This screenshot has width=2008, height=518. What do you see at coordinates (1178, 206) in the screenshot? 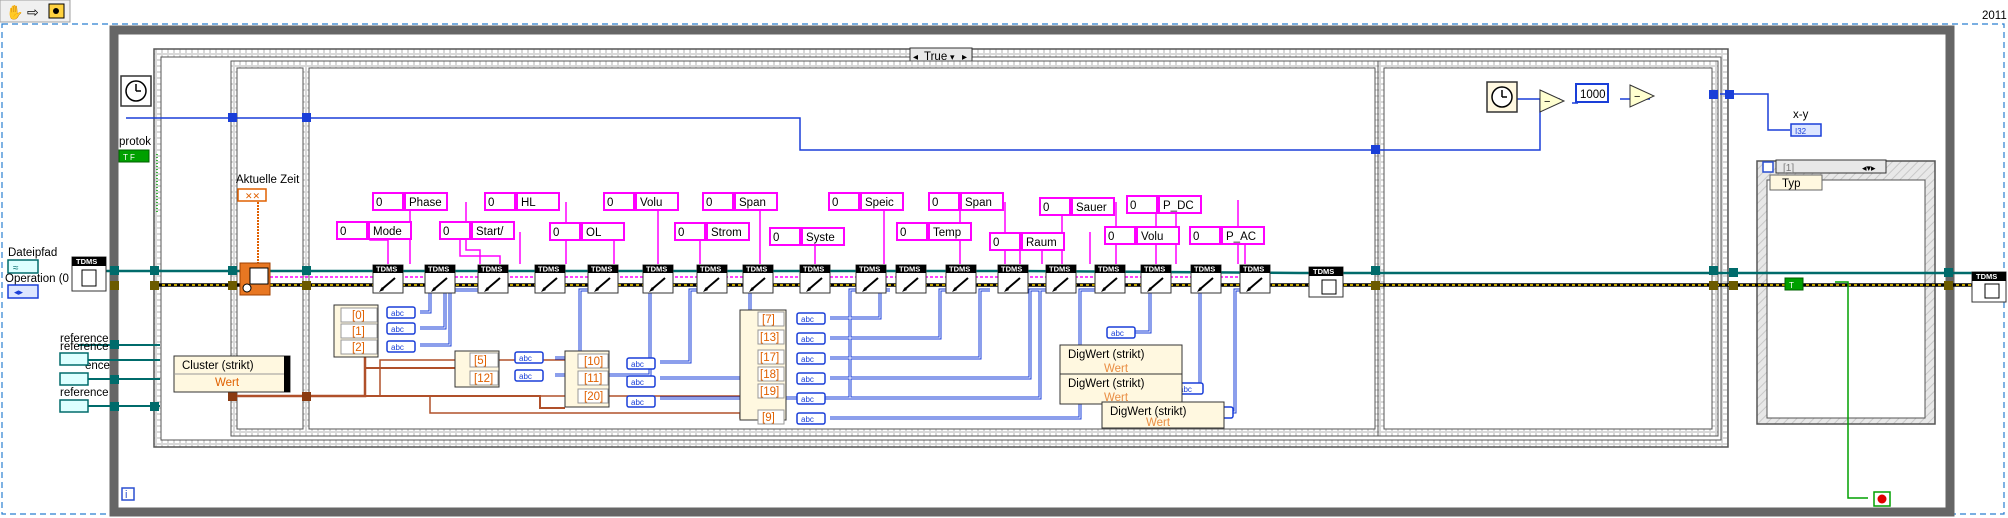
I see `channel-constant-name: P_DC` at bounding box center [1178, 206].